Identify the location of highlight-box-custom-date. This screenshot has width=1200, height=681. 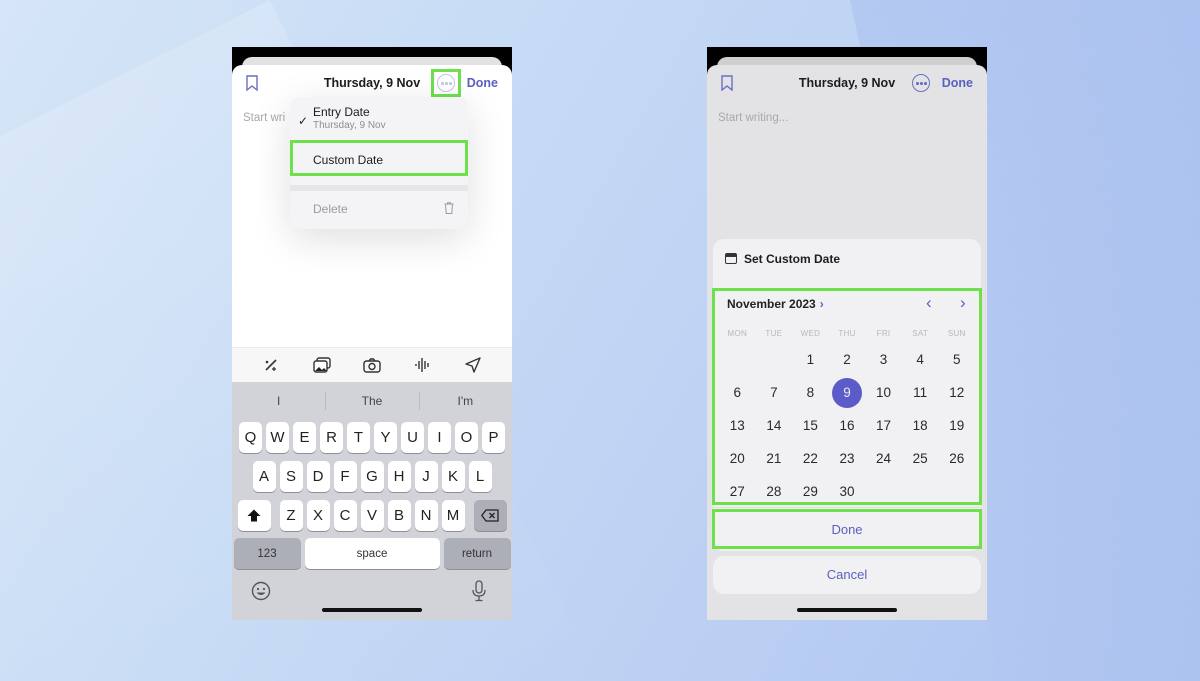
(379, 158).